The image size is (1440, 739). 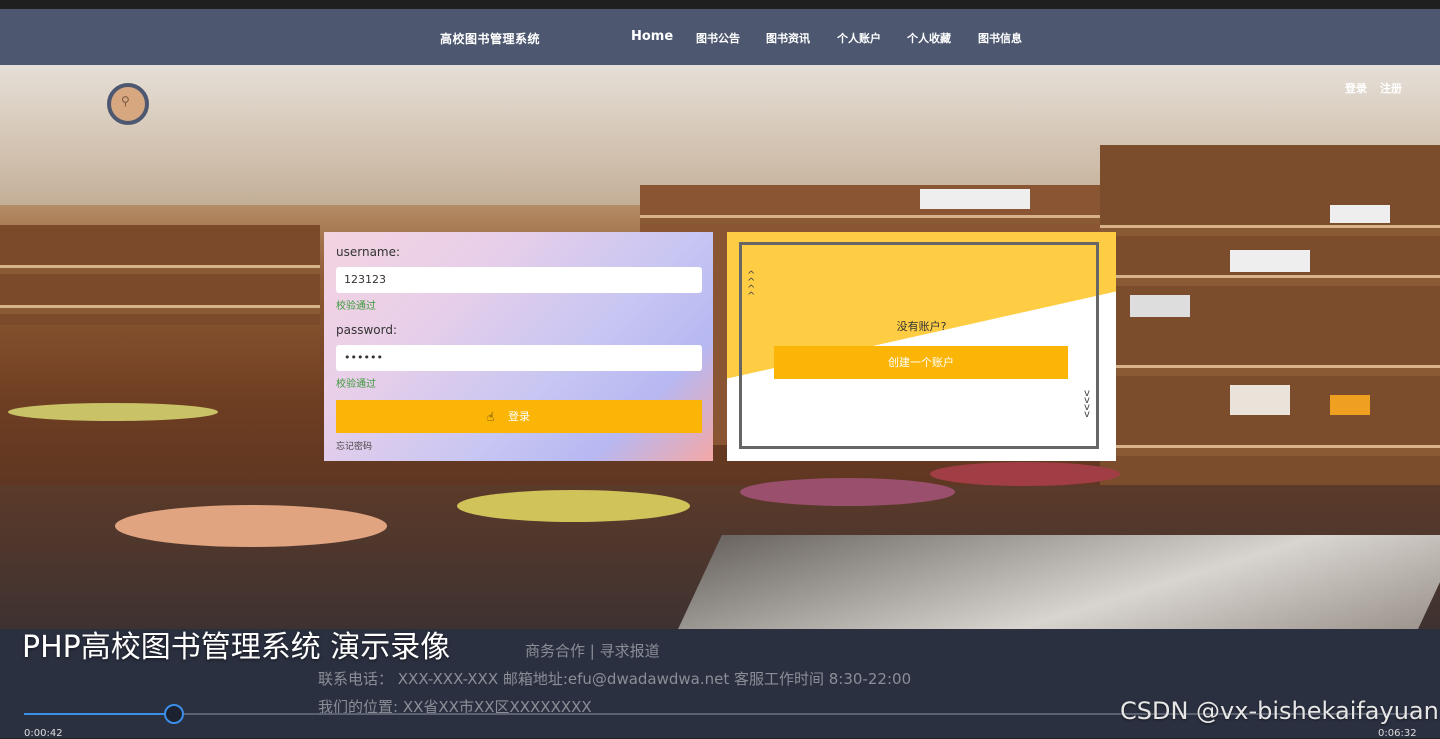 I want to click on register-link: 注册, so click(x=1391, y=88).